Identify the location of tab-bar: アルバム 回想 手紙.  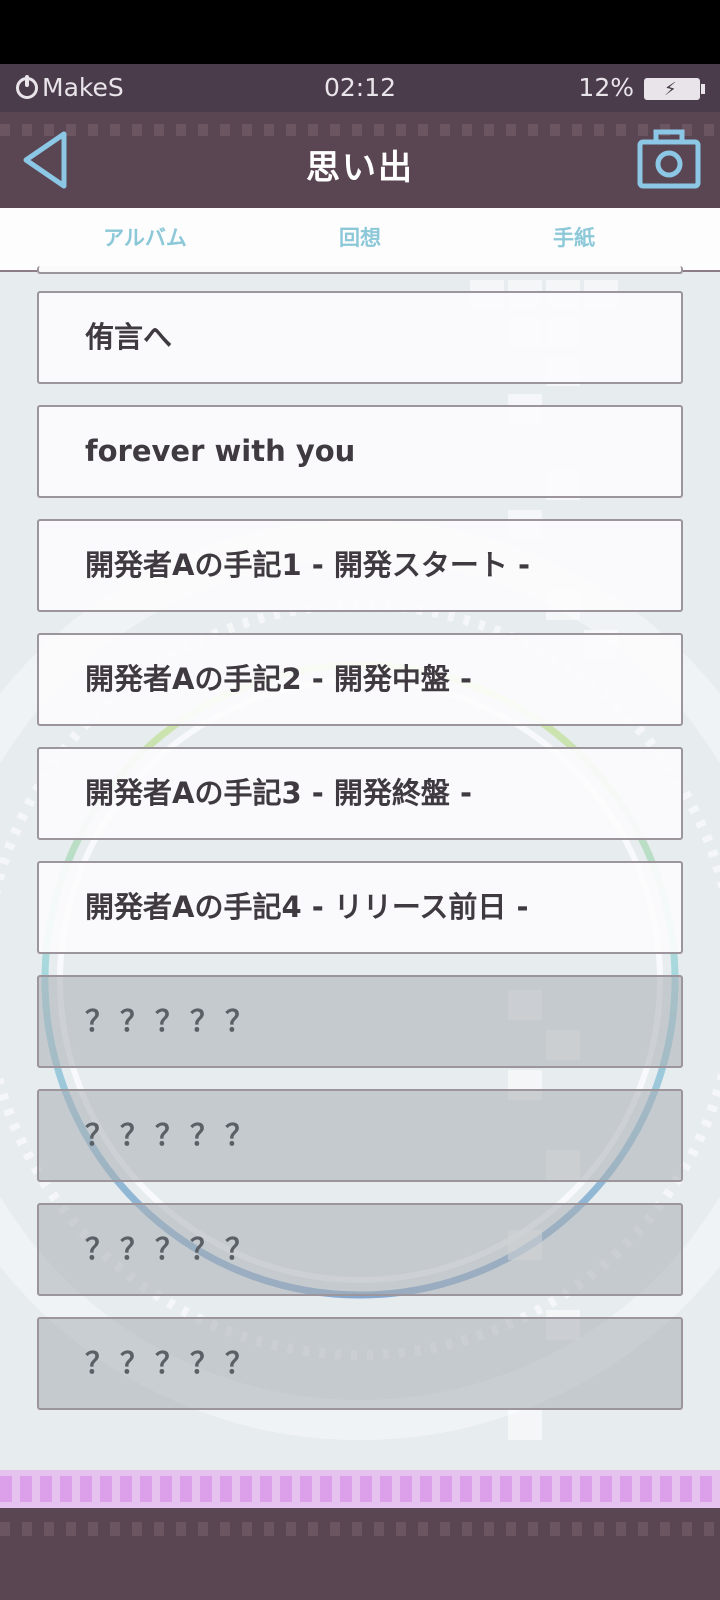
(360, 241).